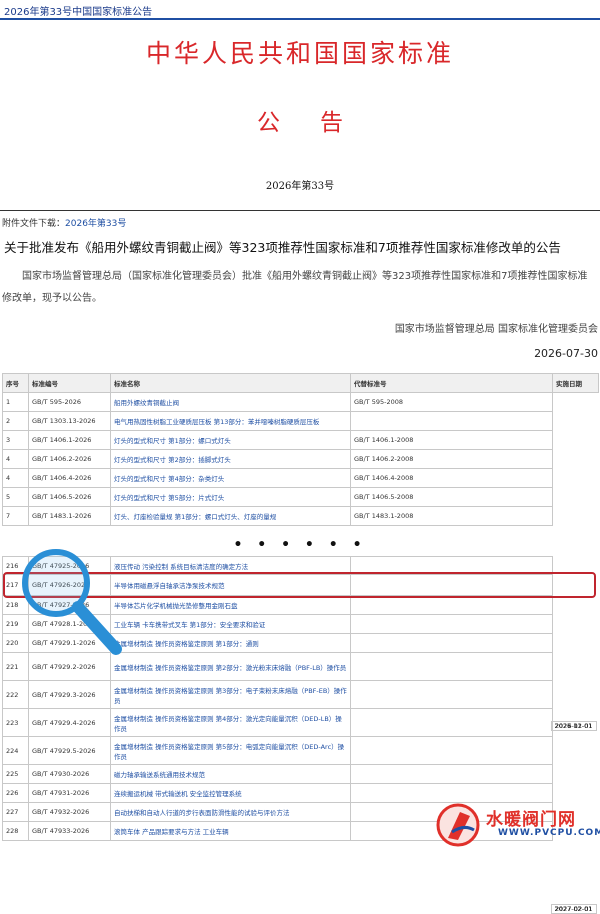 This screenshot has height=914, width=600. I want to click on cell-code: GB/T 47932-2026, so click(69, 812).